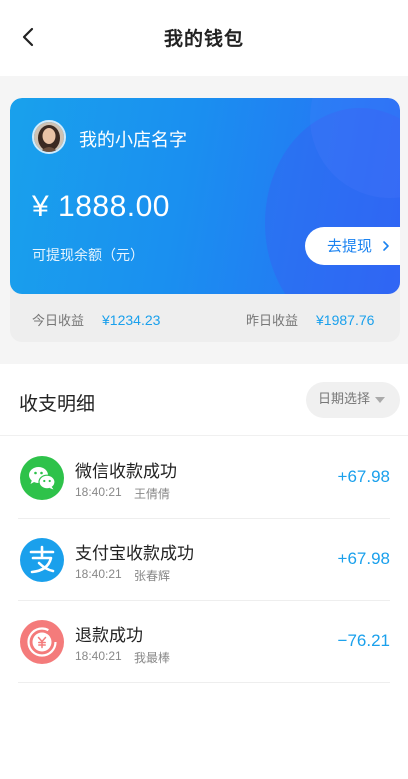 The height and width of the screenshot is (779, 408). Describe the element at coordinates (131, 320) in the screenshot. I see `today-earnings-value: ¥1234.23` at that location.